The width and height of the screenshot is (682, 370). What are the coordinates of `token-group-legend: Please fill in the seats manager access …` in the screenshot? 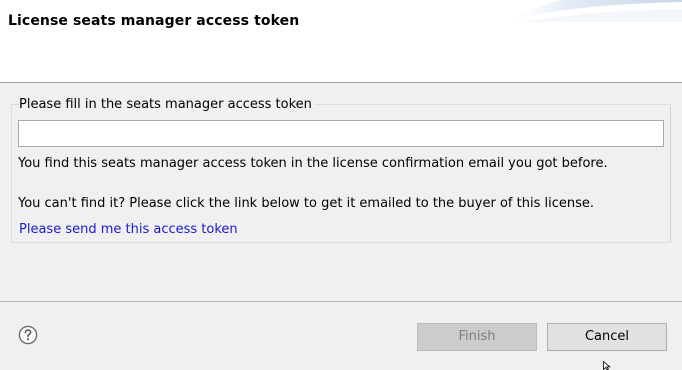 It's located at (166, 105).